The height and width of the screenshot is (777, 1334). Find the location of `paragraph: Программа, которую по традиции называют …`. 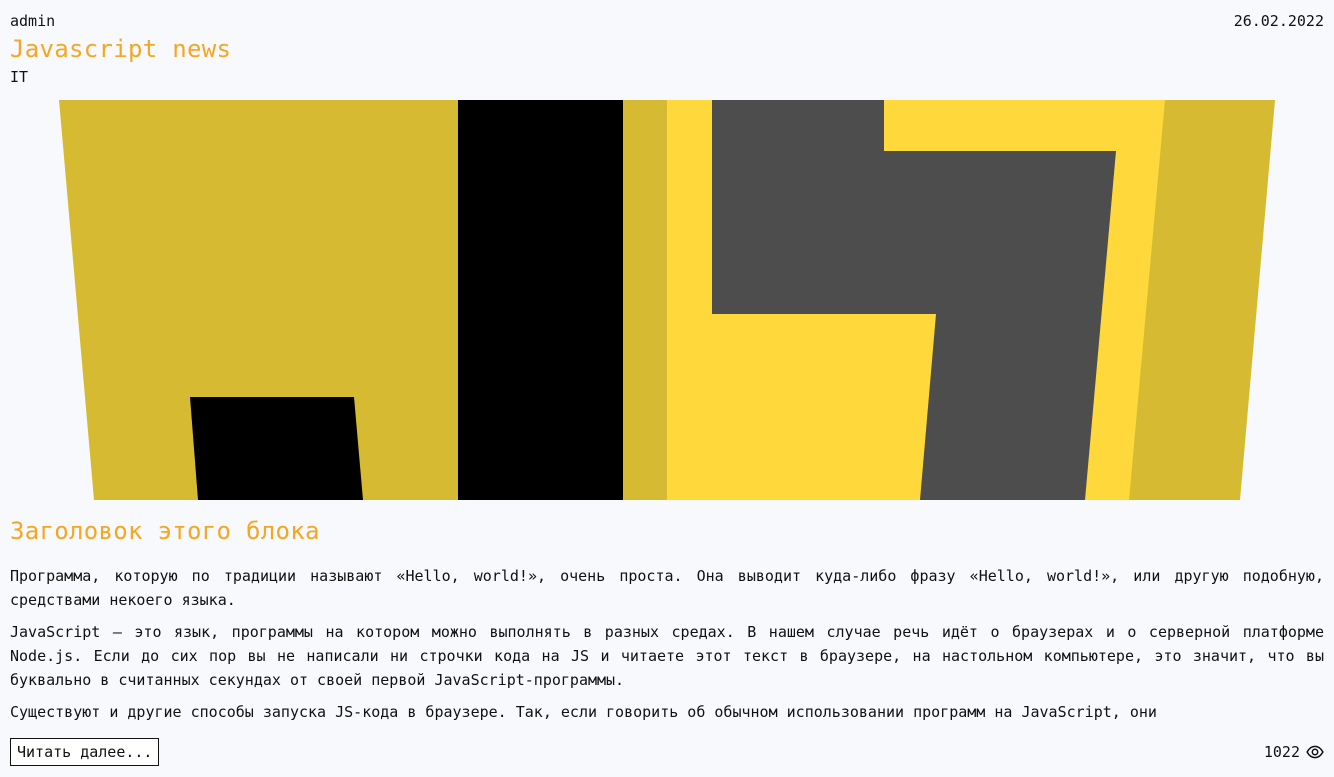

paragraph: Программа, которую по традиции называют … is located at coordinates (667, 588).